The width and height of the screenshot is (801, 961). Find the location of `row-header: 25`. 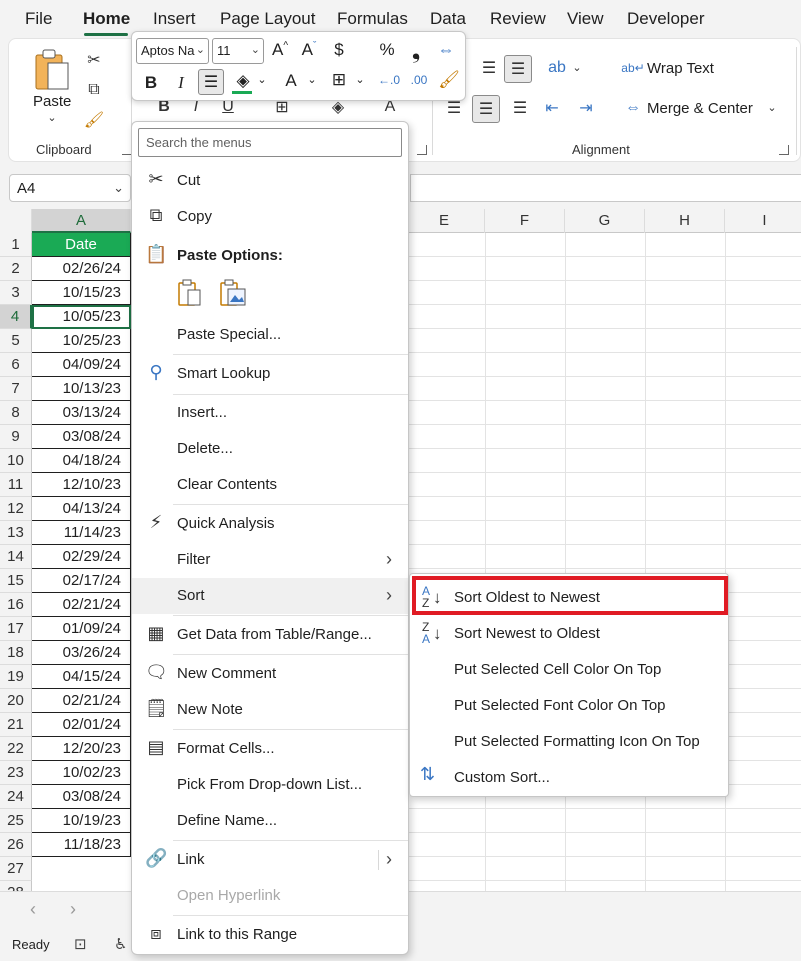

row-header: 25 is located at coordinates (16, 821).